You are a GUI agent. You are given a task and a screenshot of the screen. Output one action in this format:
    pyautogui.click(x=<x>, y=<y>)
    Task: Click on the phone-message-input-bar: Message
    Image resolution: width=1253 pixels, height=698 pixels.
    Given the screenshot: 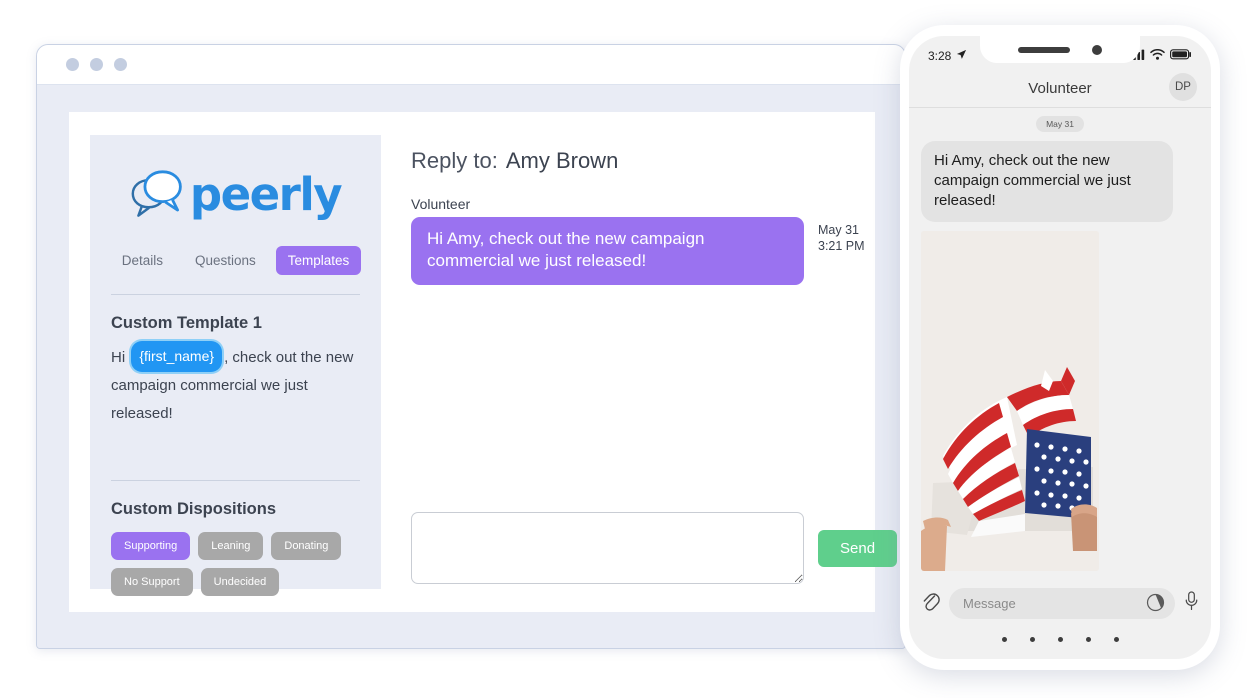 What is the action you would take?
    pyautogui.click(x=1060, y=600)
    